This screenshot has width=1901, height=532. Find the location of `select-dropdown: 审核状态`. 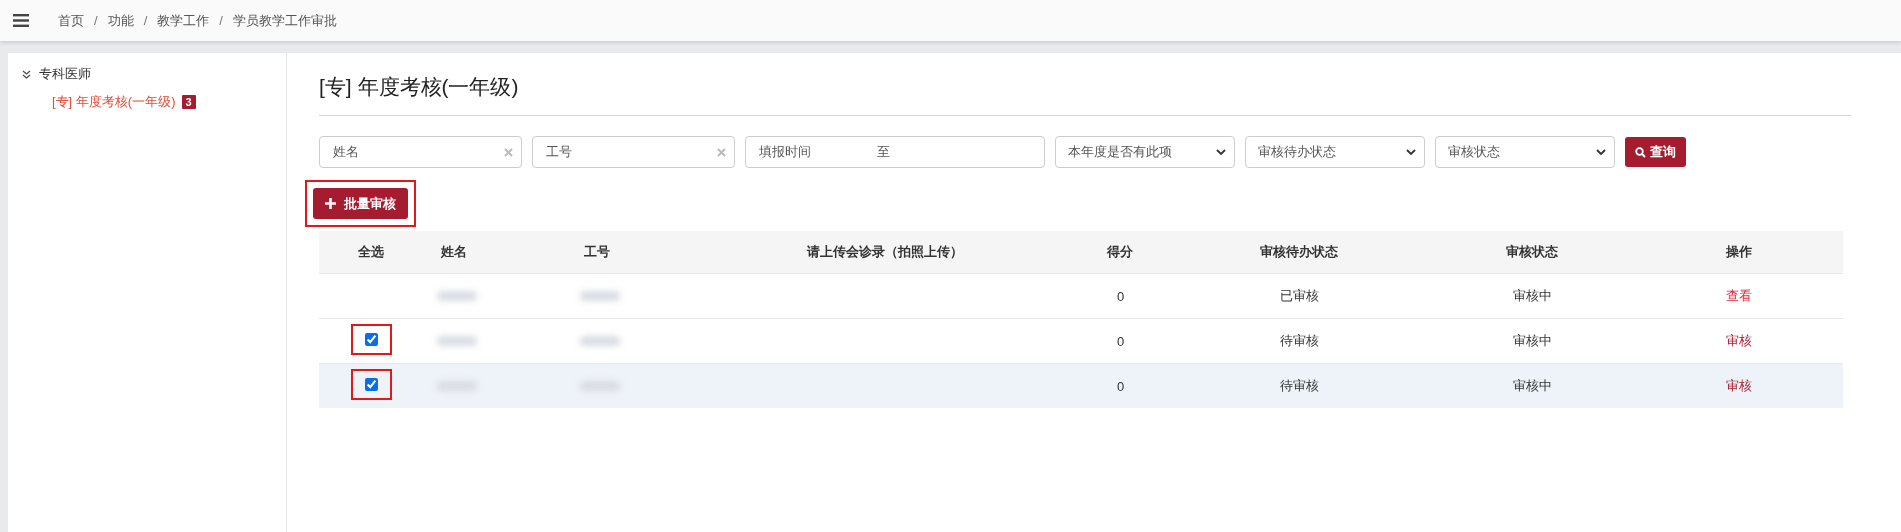

select-dropdown: 审核状态 is located at coordinates (1525, 152).